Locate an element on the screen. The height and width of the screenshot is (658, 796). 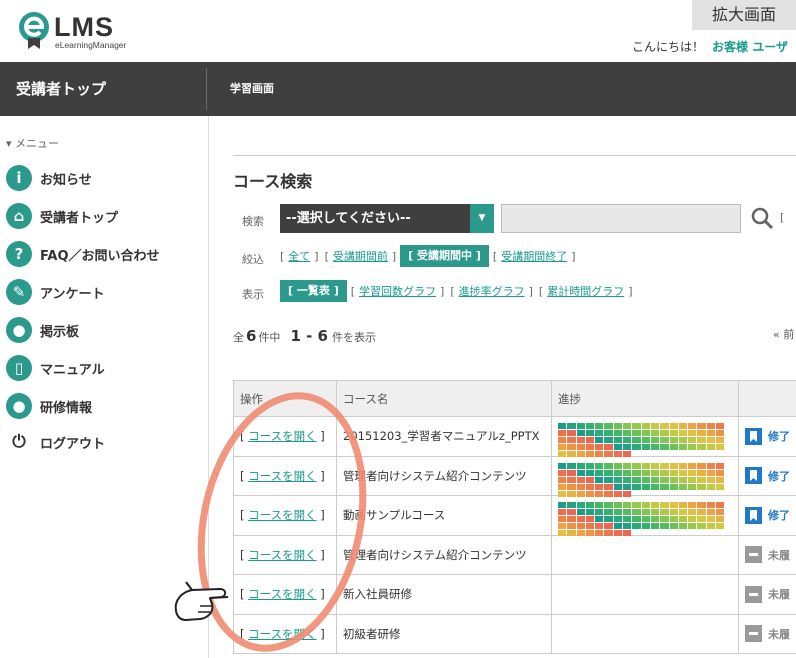
nav-divider is located at coordinates (206, 89).